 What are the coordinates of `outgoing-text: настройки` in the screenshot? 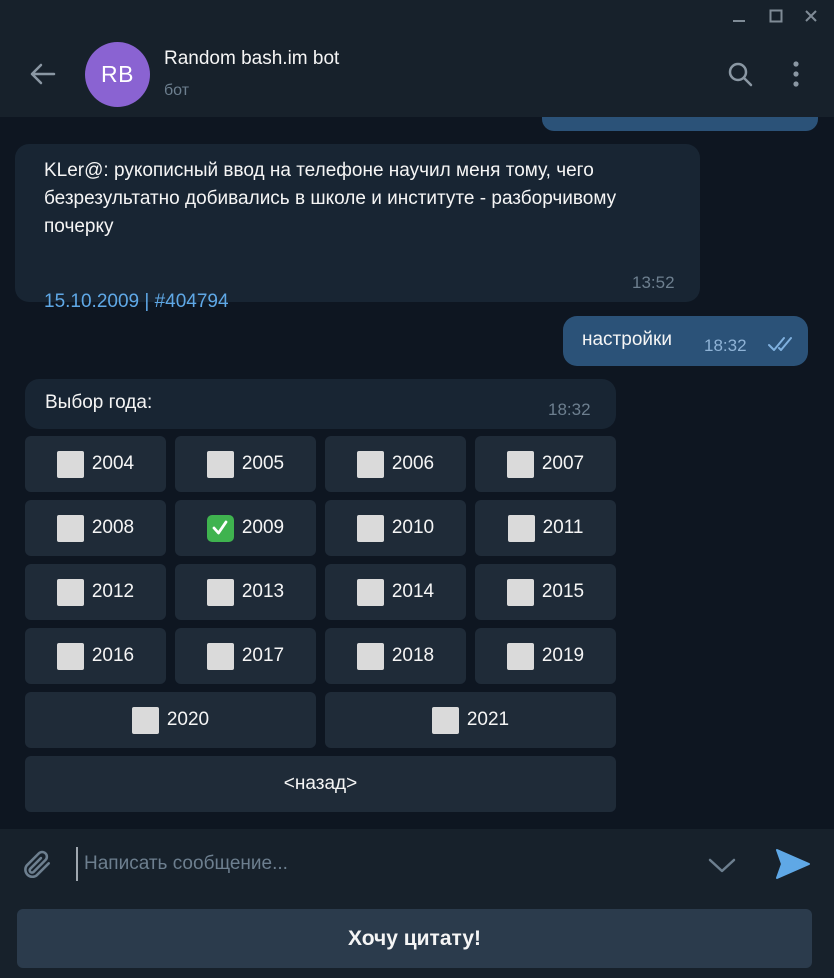 It's located at (627, 339).